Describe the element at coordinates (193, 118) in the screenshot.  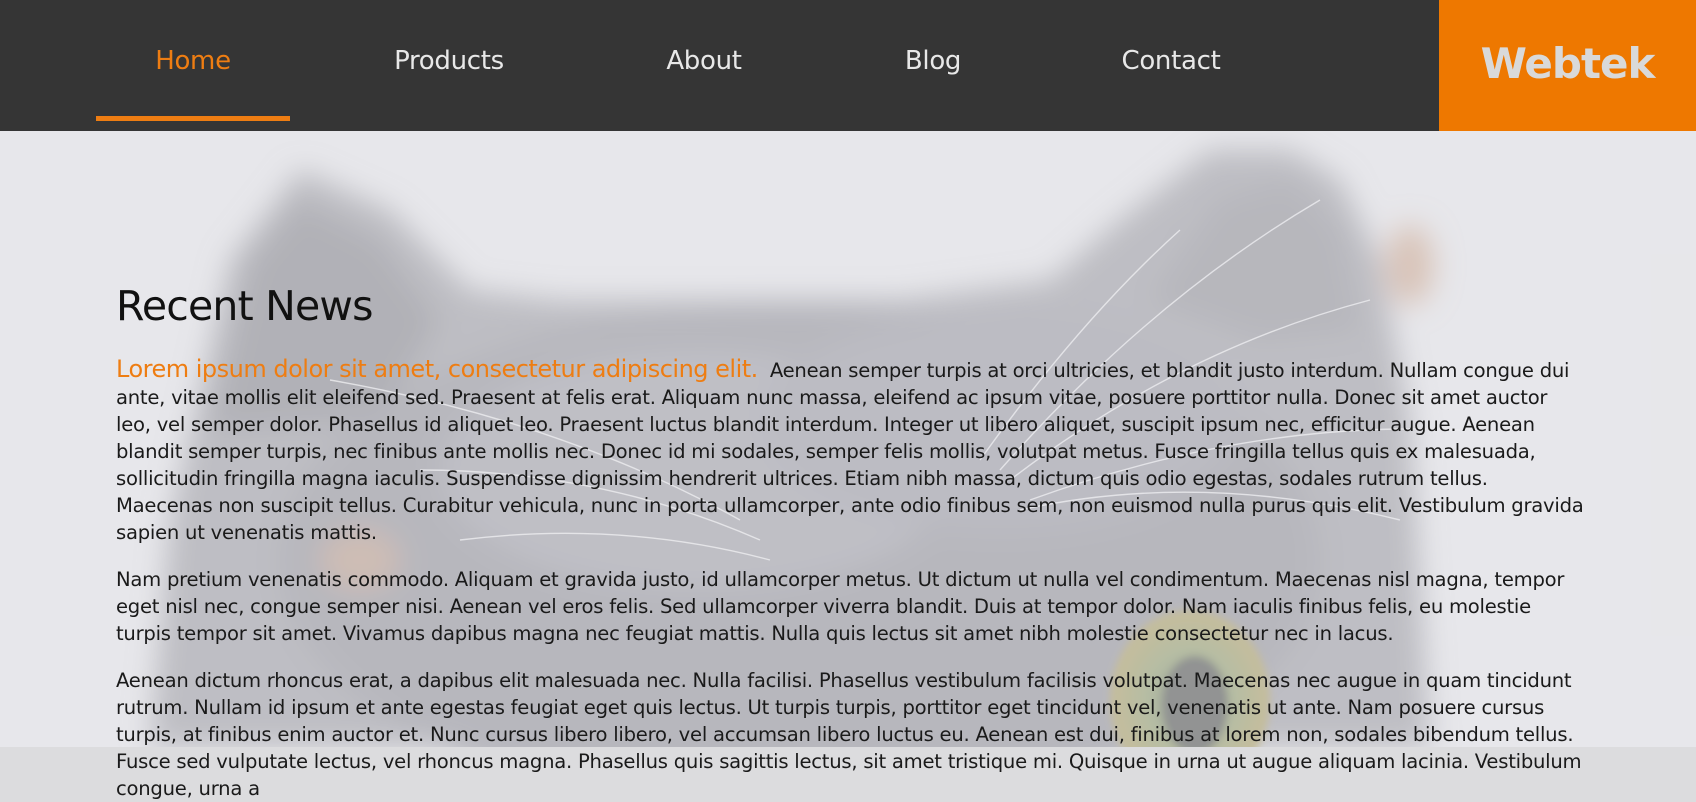
I see `active-nav-indicator` at that location.